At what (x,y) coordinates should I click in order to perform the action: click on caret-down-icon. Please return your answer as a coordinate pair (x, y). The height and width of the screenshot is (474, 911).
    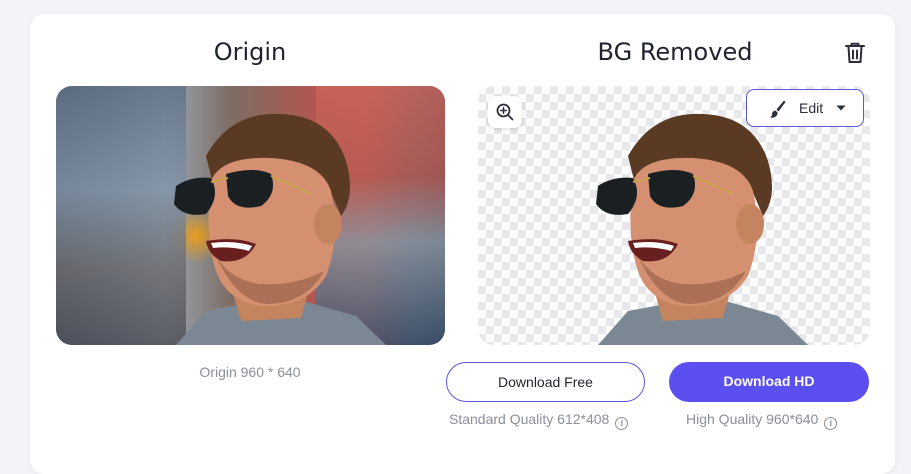
    Looking at the image, I should click on (841, 108).